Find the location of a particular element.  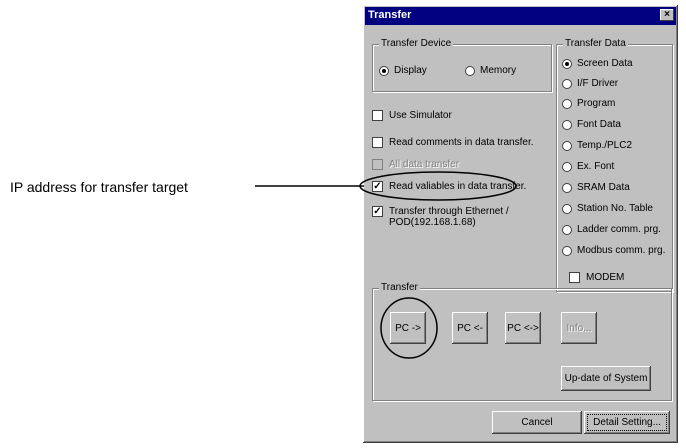

checkbox-all-data-transfer: All data transfer is located at coordinates (415, 164).